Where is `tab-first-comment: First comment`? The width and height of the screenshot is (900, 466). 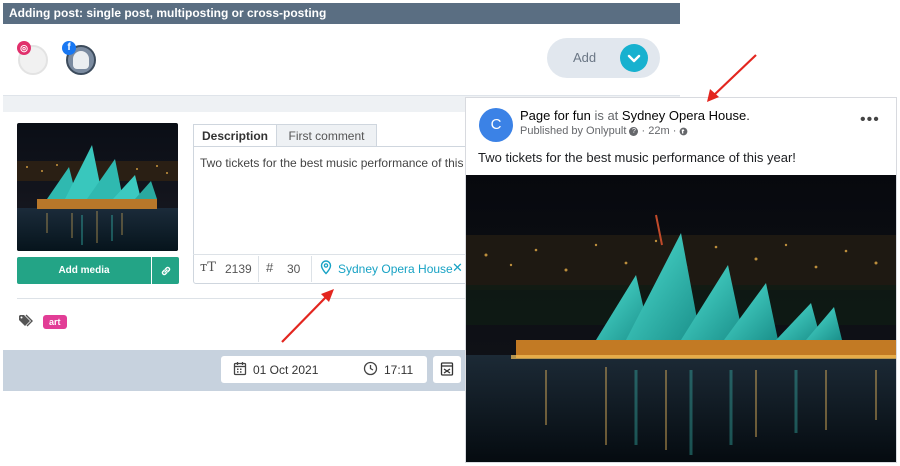
tab-first-comment: First comment is located at coordinates (327, 135).